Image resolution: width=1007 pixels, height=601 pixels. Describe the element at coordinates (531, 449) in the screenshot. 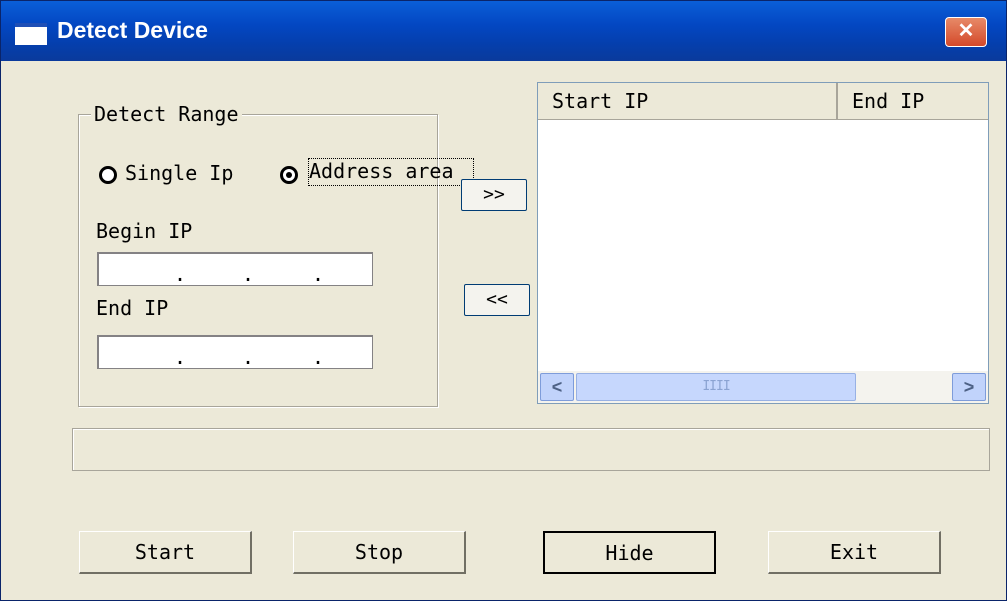

I see `status-bar` at that location.